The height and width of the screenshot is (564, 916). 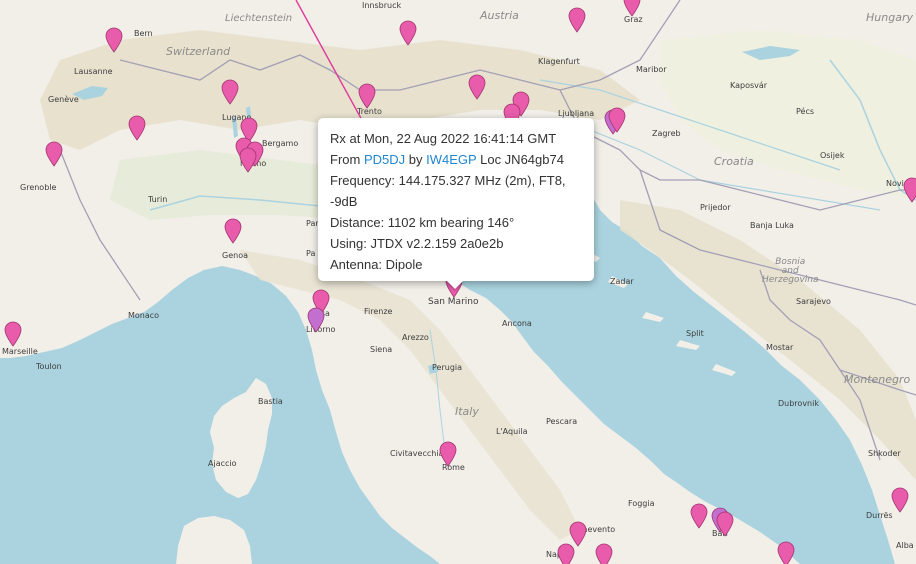 What do you see at coordinates (345, 159) in the screenshot?
I see `popup-from-prefix: From` at bounding box center [345, 159].